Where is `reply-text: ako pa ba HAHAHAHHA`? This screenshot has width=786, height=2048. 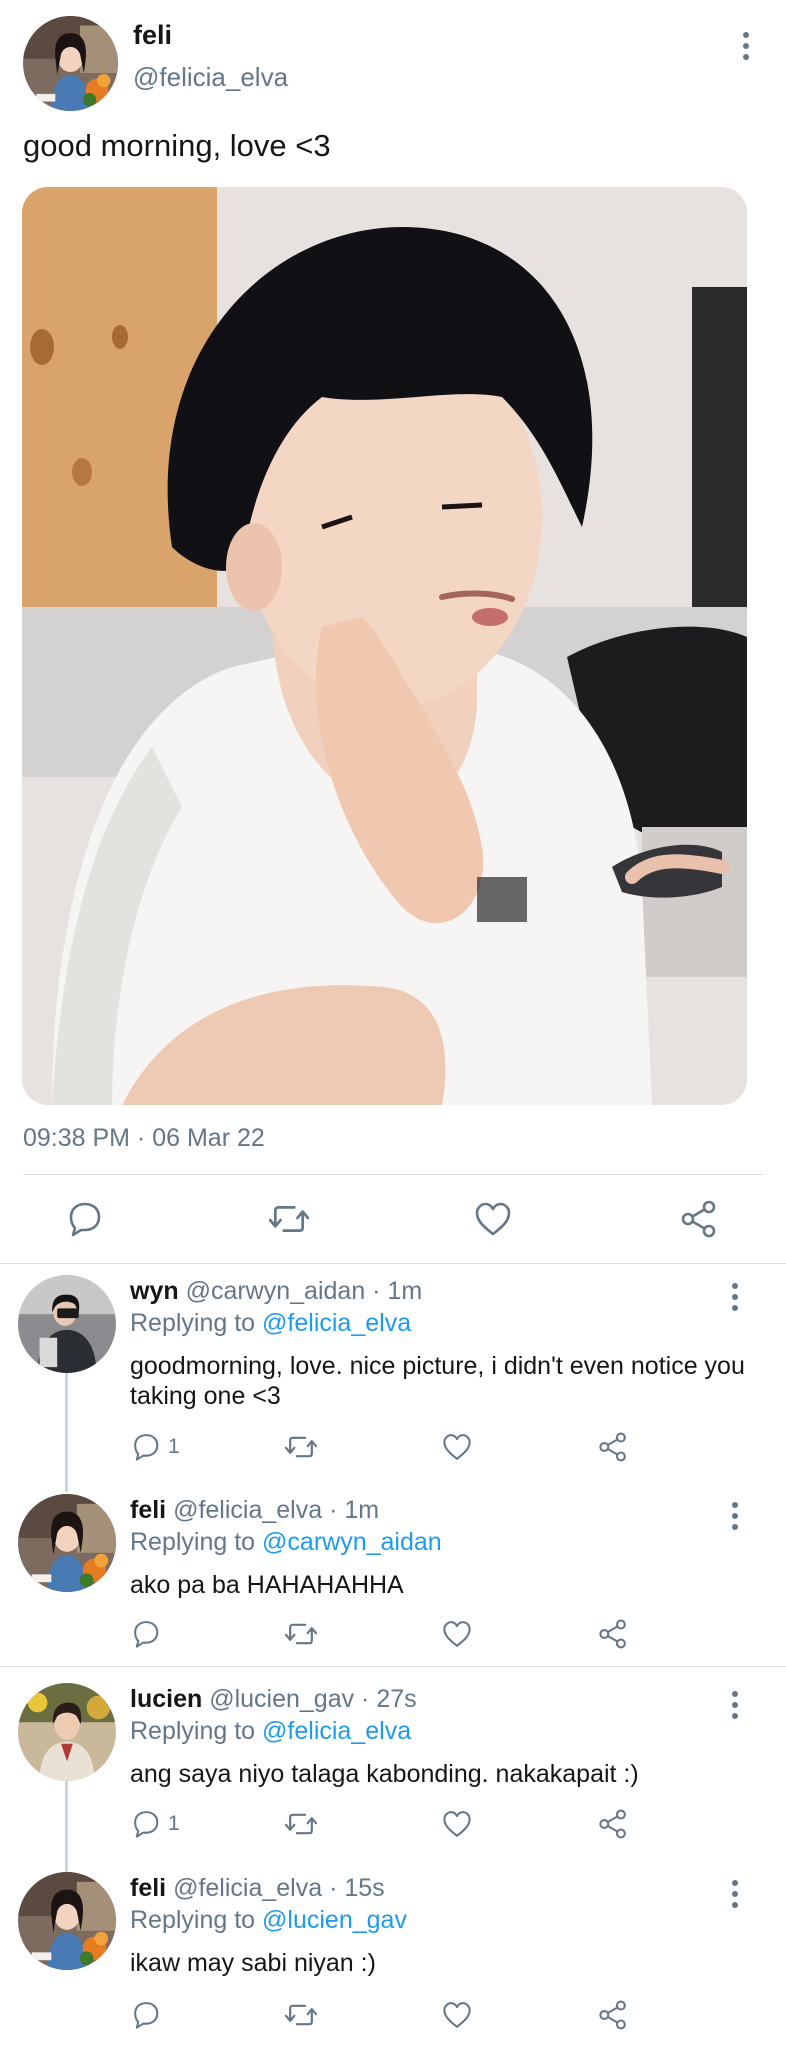 reply-text: ako pa ba HAHAHAHHA is located at coordinates (267, 1585).